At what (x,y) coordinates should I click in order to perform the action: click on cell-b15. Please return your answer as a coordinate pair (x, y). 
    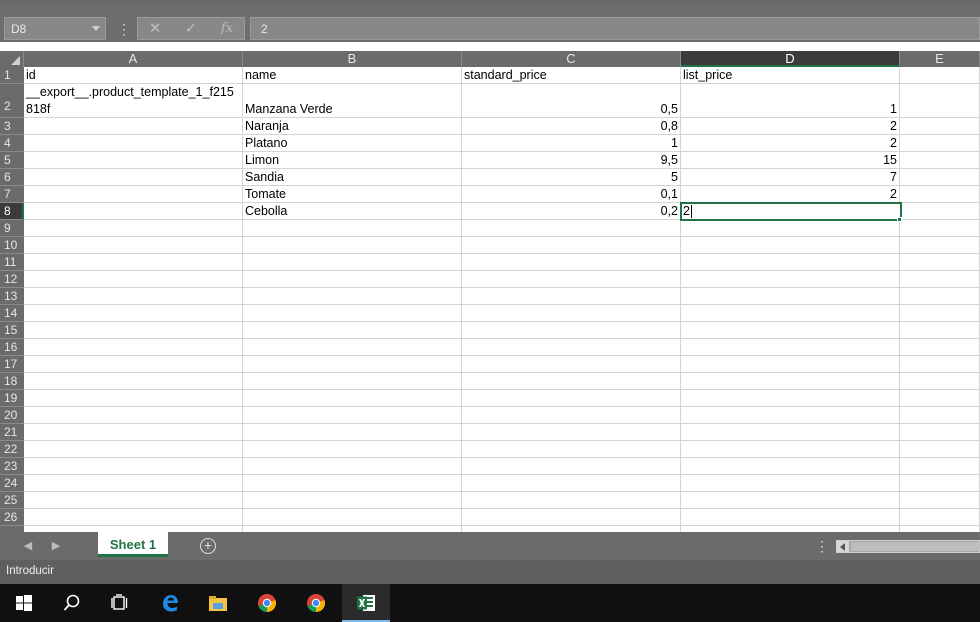
    Looking at the image, I should click on (352, 330).